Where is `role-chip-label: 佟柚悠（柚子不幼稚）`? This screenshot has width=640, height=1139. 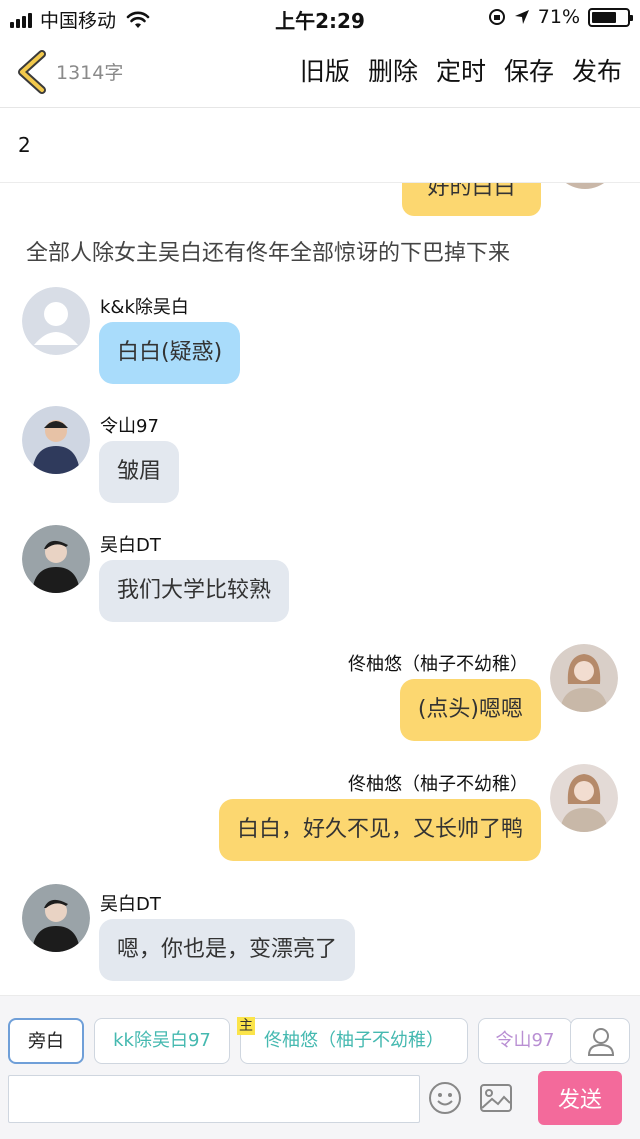 role-chip-label: 佟柚悠（柚子不幼稚） is located at coordinates (354, 1040).